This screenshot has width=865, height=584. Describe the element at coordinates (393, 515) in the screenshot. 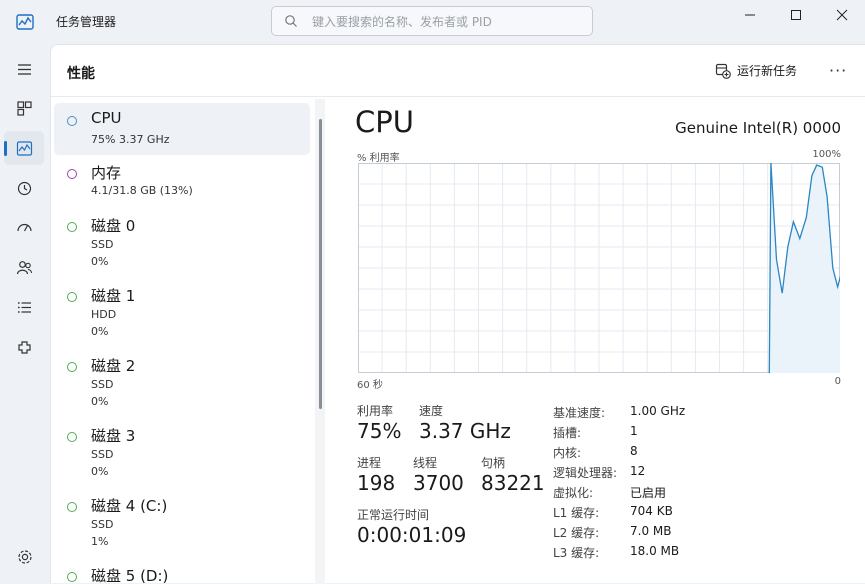

I see `uptime-label: 正常运行时间` at that location.